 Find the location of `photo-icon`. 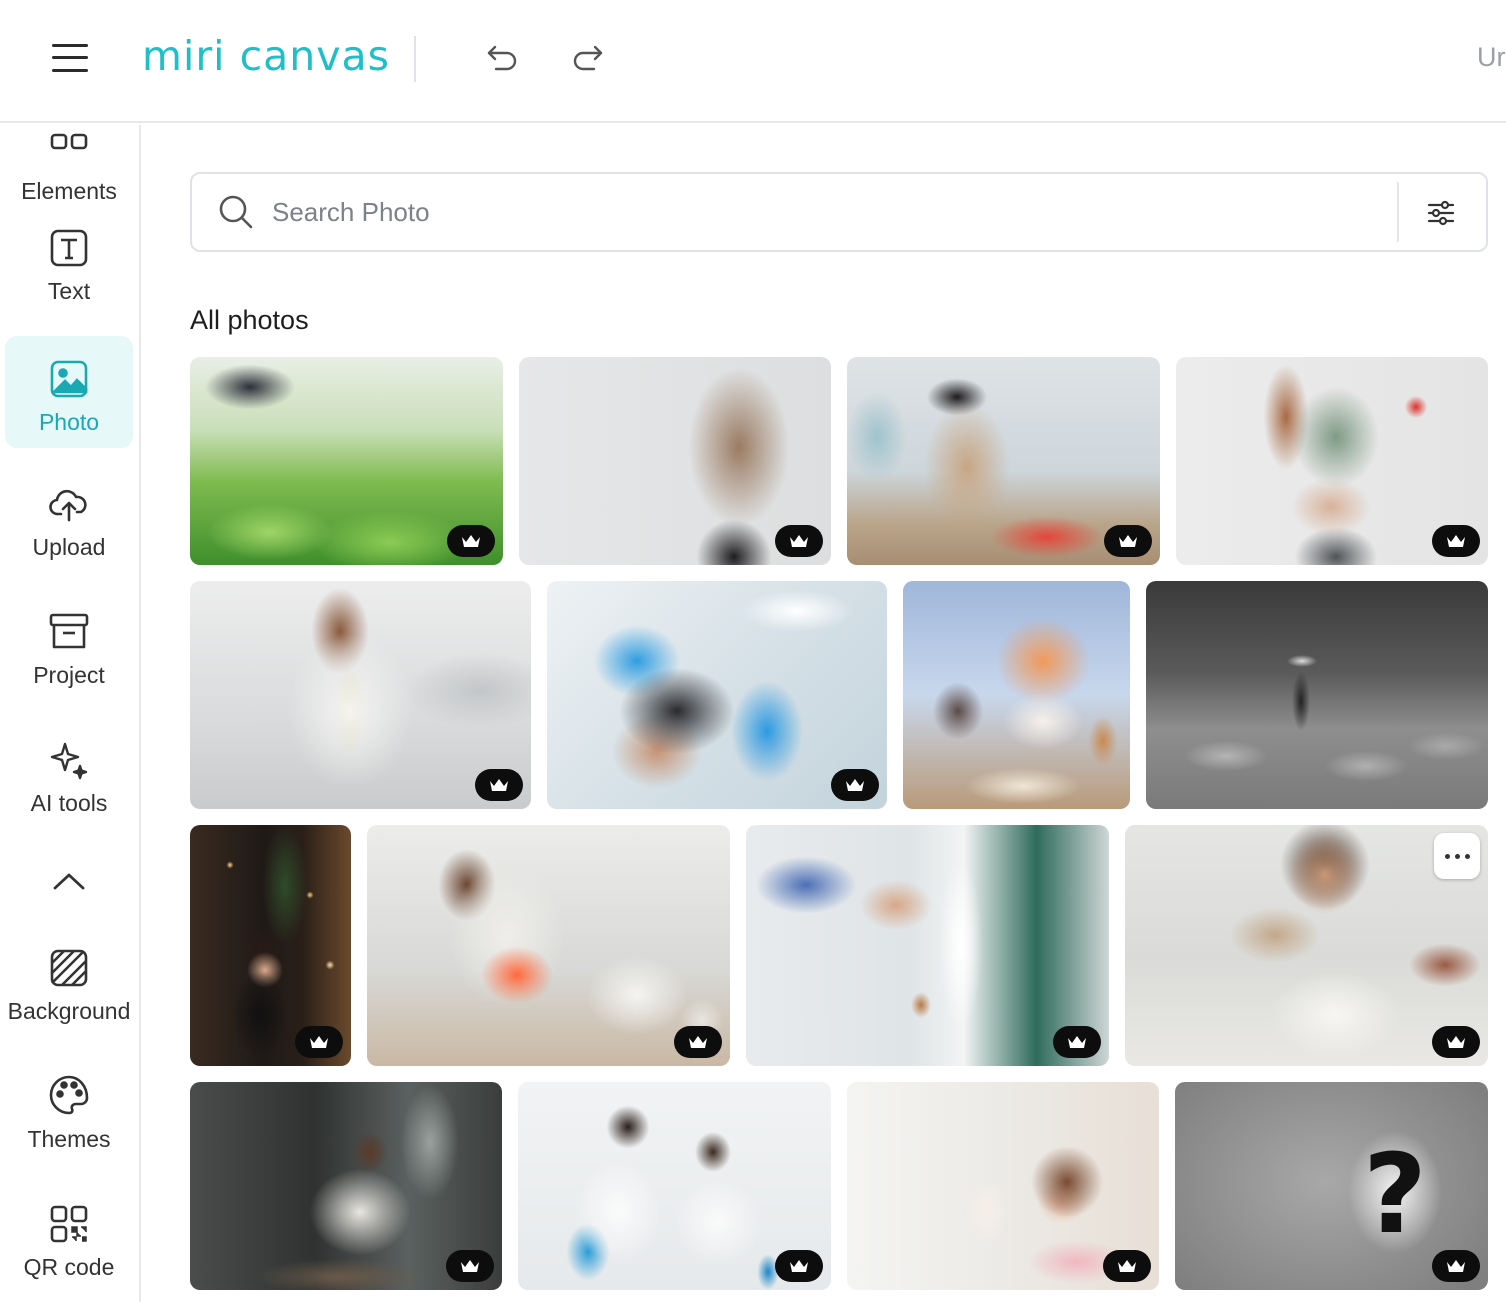

photo-icon is located at coordinates (69, 379).